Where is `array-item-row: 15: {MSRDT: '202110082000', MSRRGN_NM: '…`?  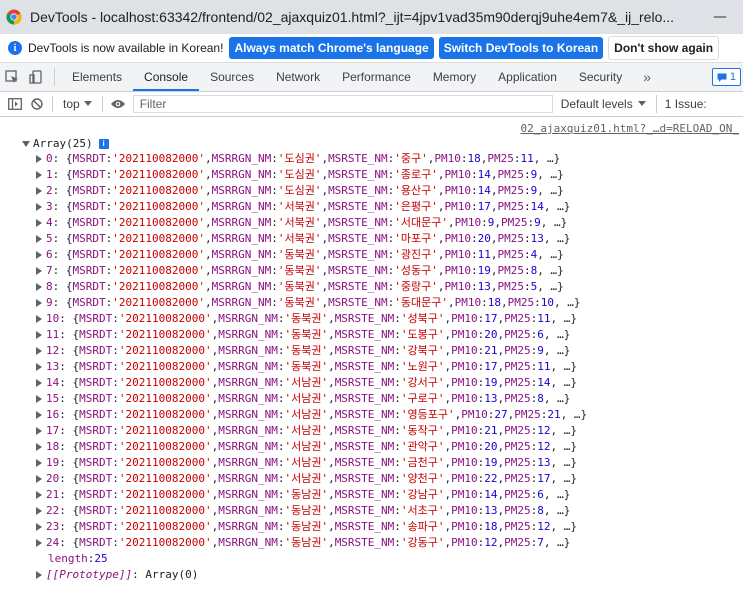 array-item-row: 15: {MSRDT: '202110082000', MSRRGN_NM: '… is located at coordinates (311, 399).